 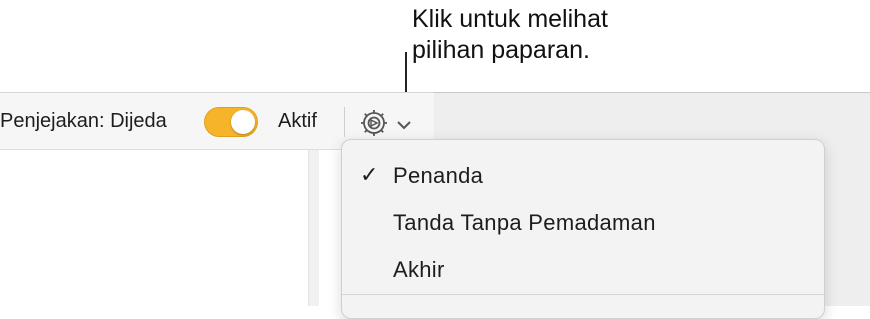 I want to click on menu-item-penanda: ✓ Penanda, so click(x=583, y=175).